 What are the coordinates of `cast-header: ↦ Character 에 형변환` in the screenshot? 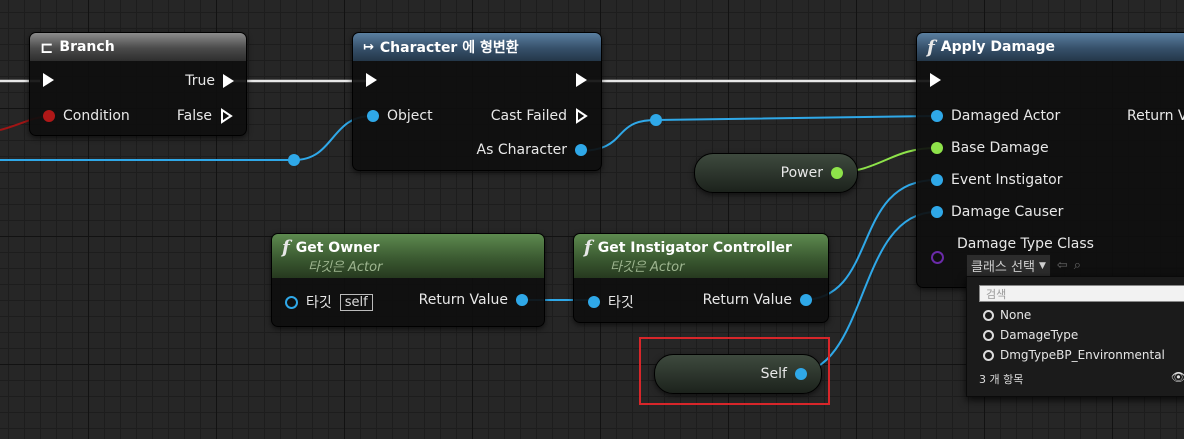 It's located at (477, 47).